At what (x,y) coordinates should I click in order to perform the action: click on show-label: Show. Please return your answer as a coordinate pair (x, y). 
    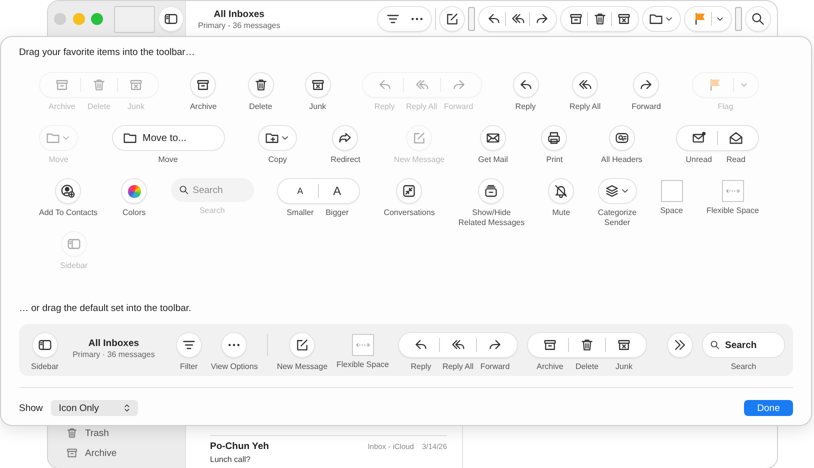
    Looking at the image, I should click on (31, 408).